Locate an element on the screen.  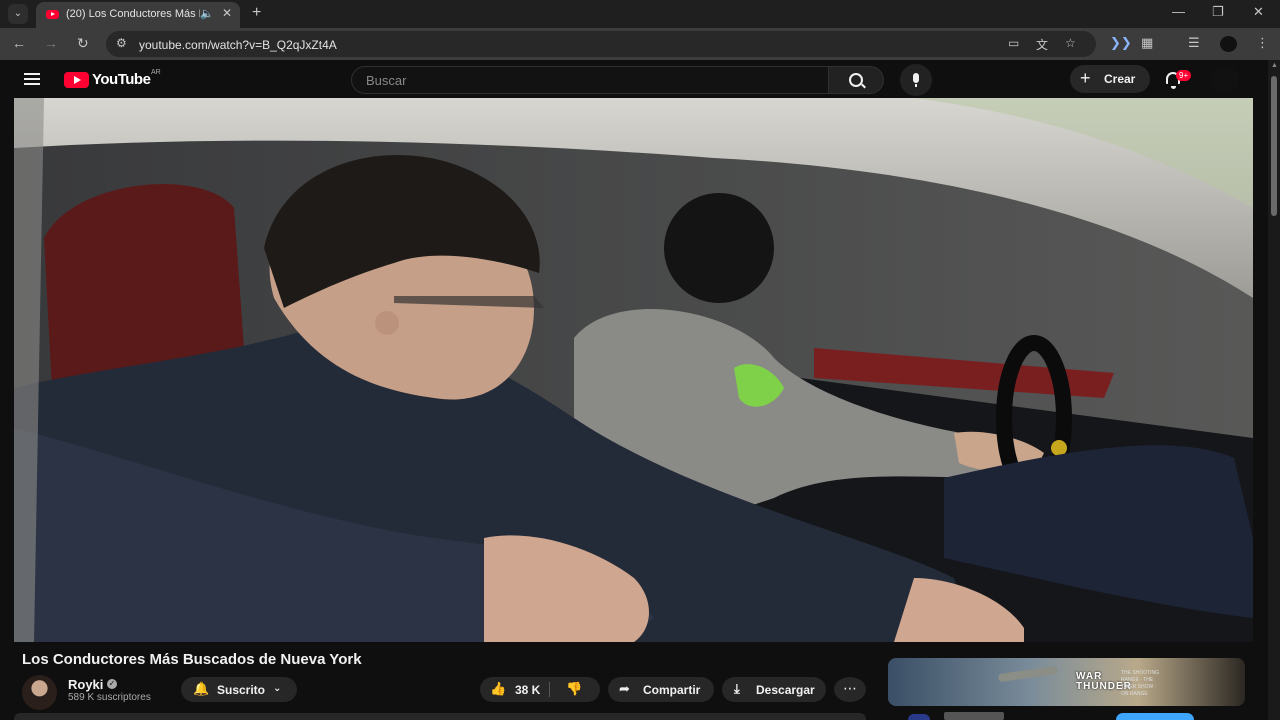
create-button: + Crear is located at coordinates (1110, 79).